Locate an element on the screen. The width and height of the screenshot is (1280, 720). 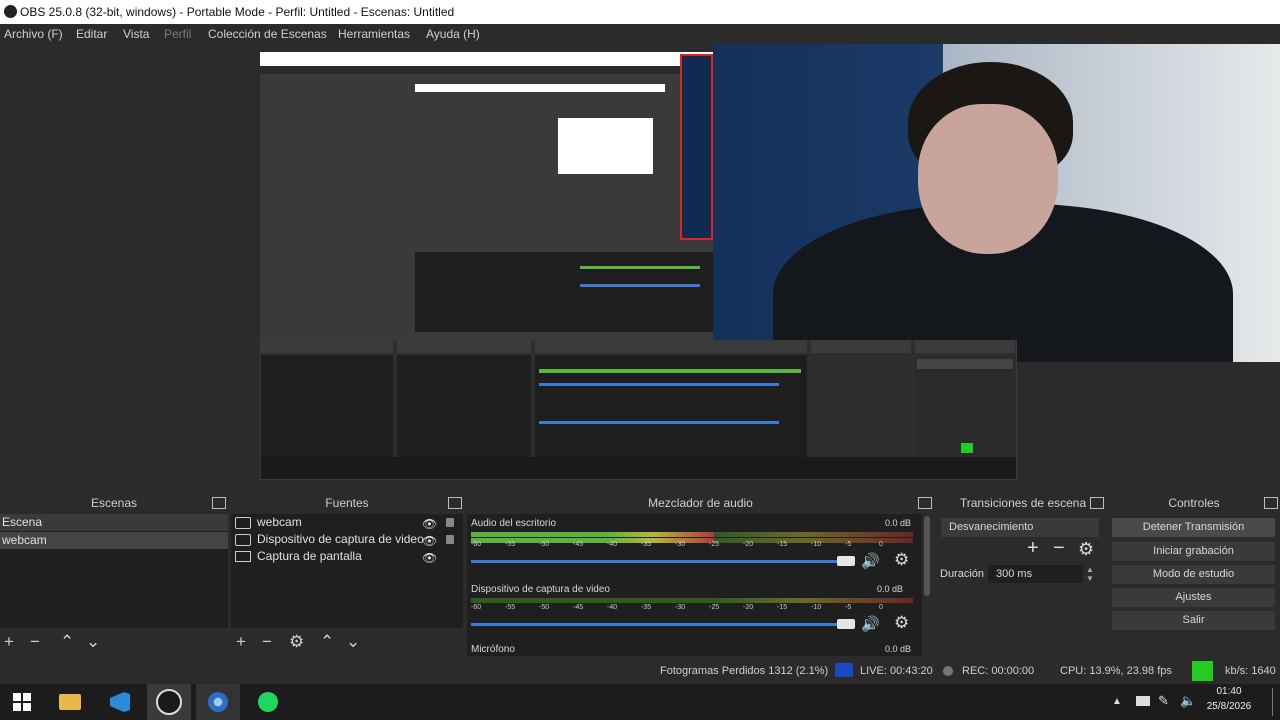
rec-dot-icon is located at coordinates (948, 671).